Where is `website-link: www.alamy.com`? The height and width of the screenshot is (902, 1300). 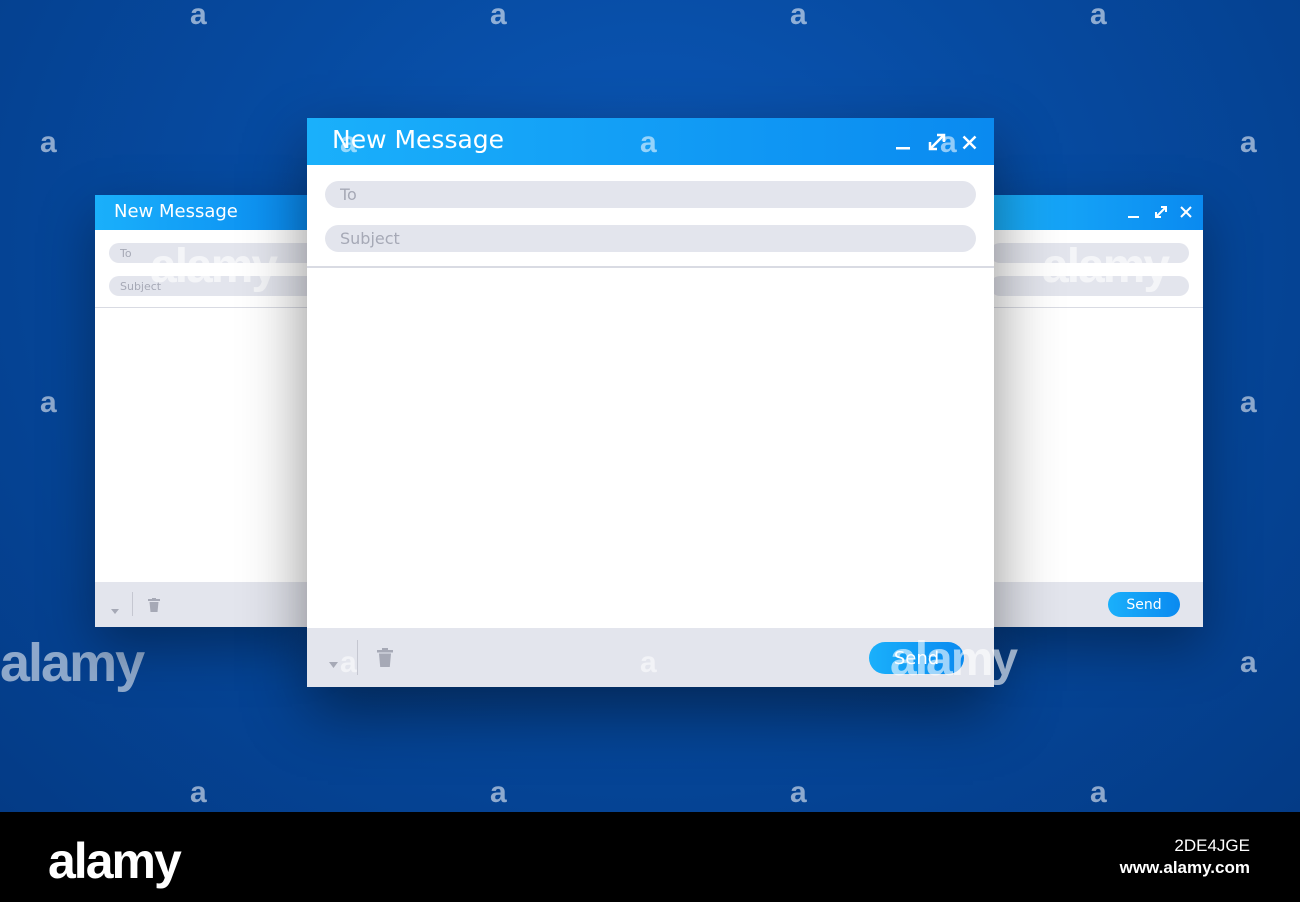 website-link: www.alamy.com is located at coordinates (1185, 868).